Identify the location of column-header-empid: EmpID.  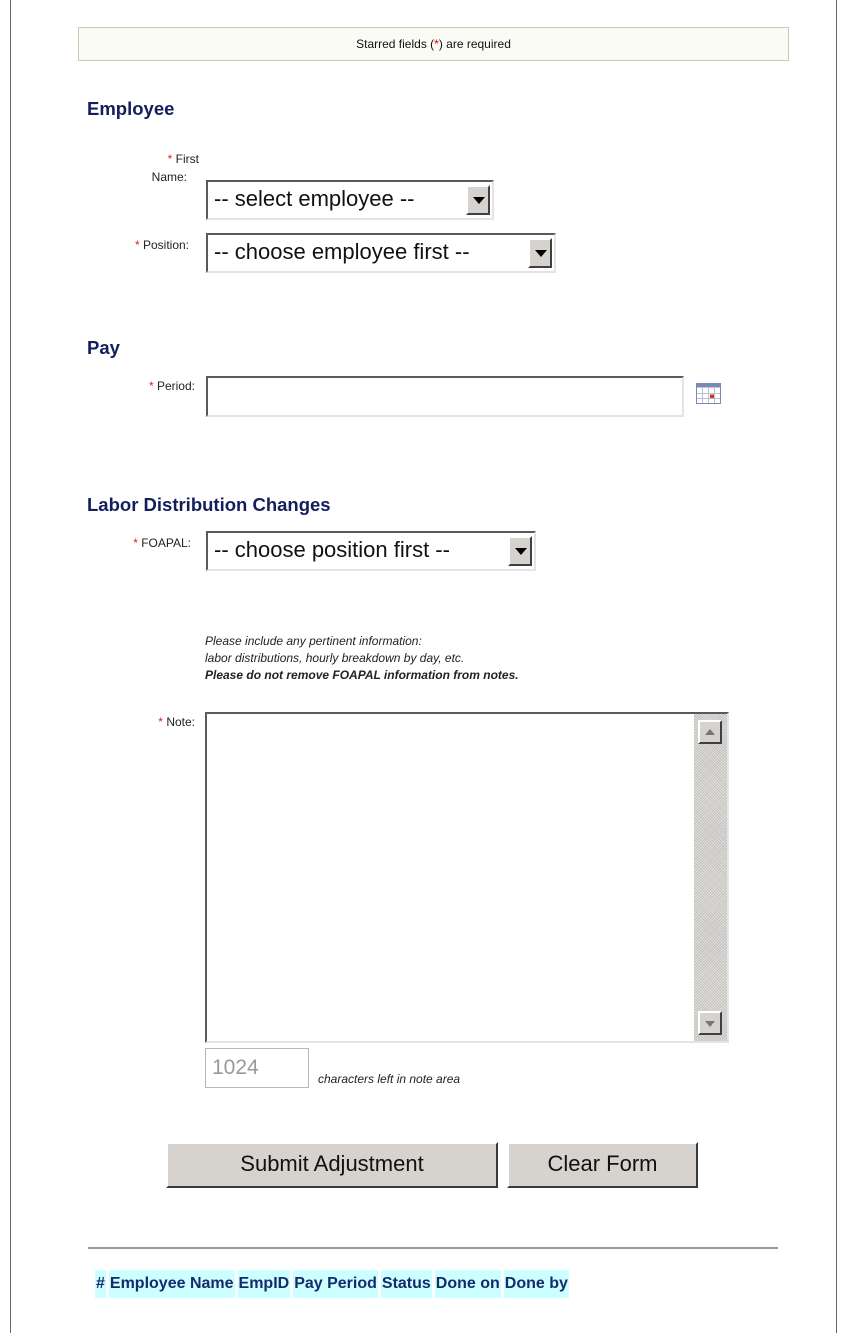
(264, 1284).